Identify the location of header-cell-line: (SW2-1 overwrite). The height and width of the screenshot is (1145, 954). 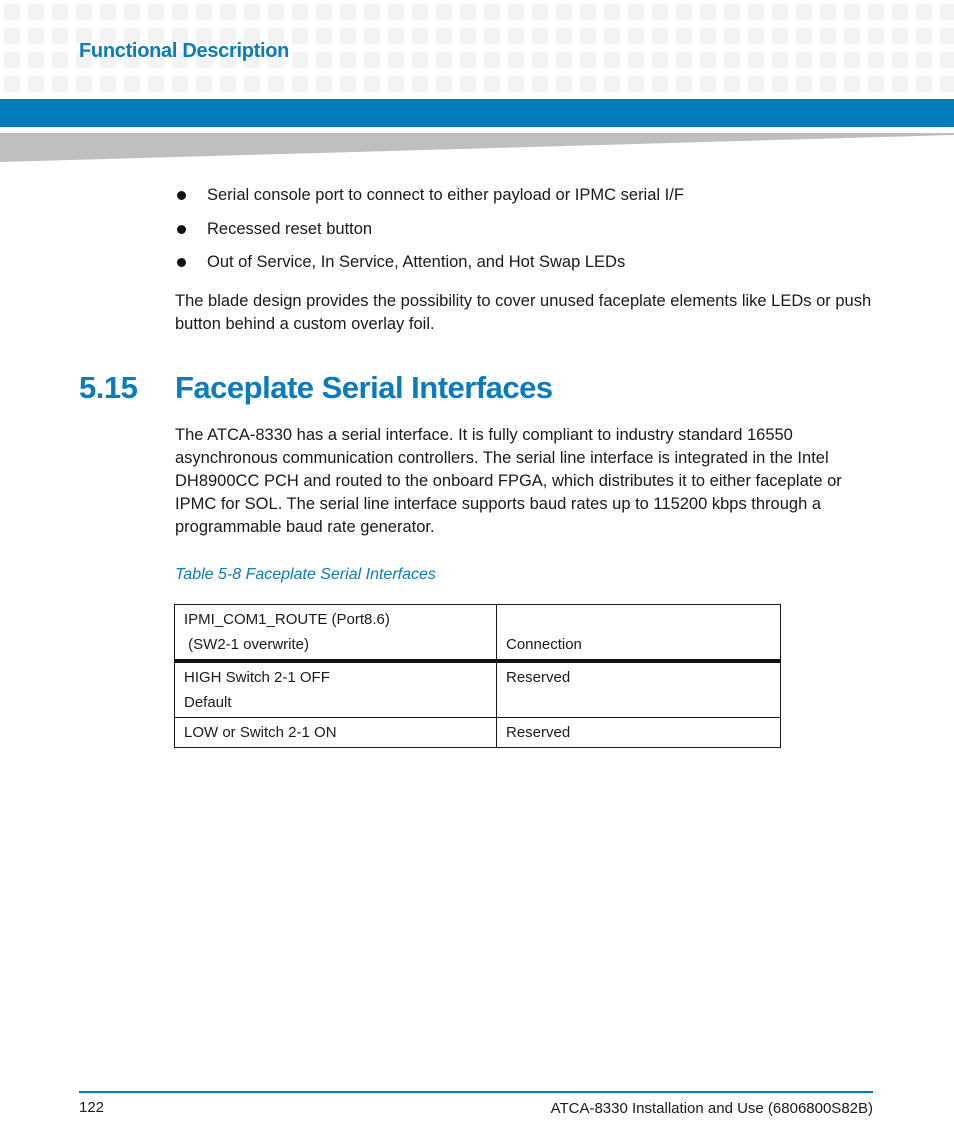
(247, 644).